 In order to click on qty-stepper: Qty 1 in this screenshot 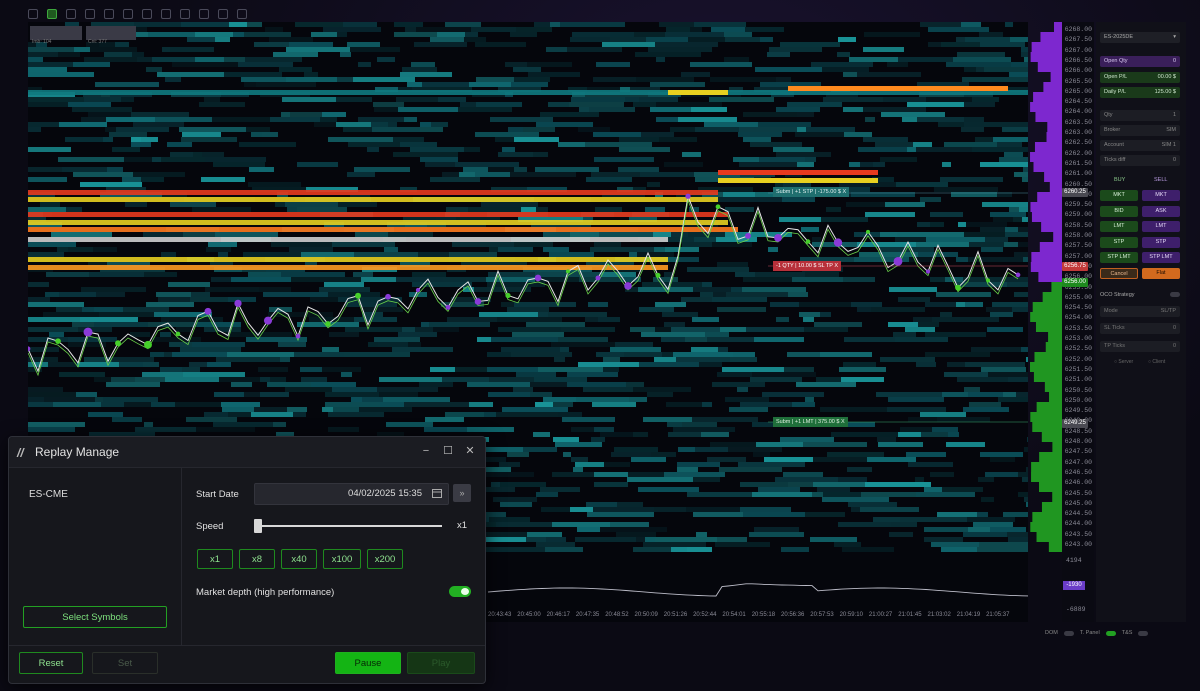, I will do `click(1140, 115)`.